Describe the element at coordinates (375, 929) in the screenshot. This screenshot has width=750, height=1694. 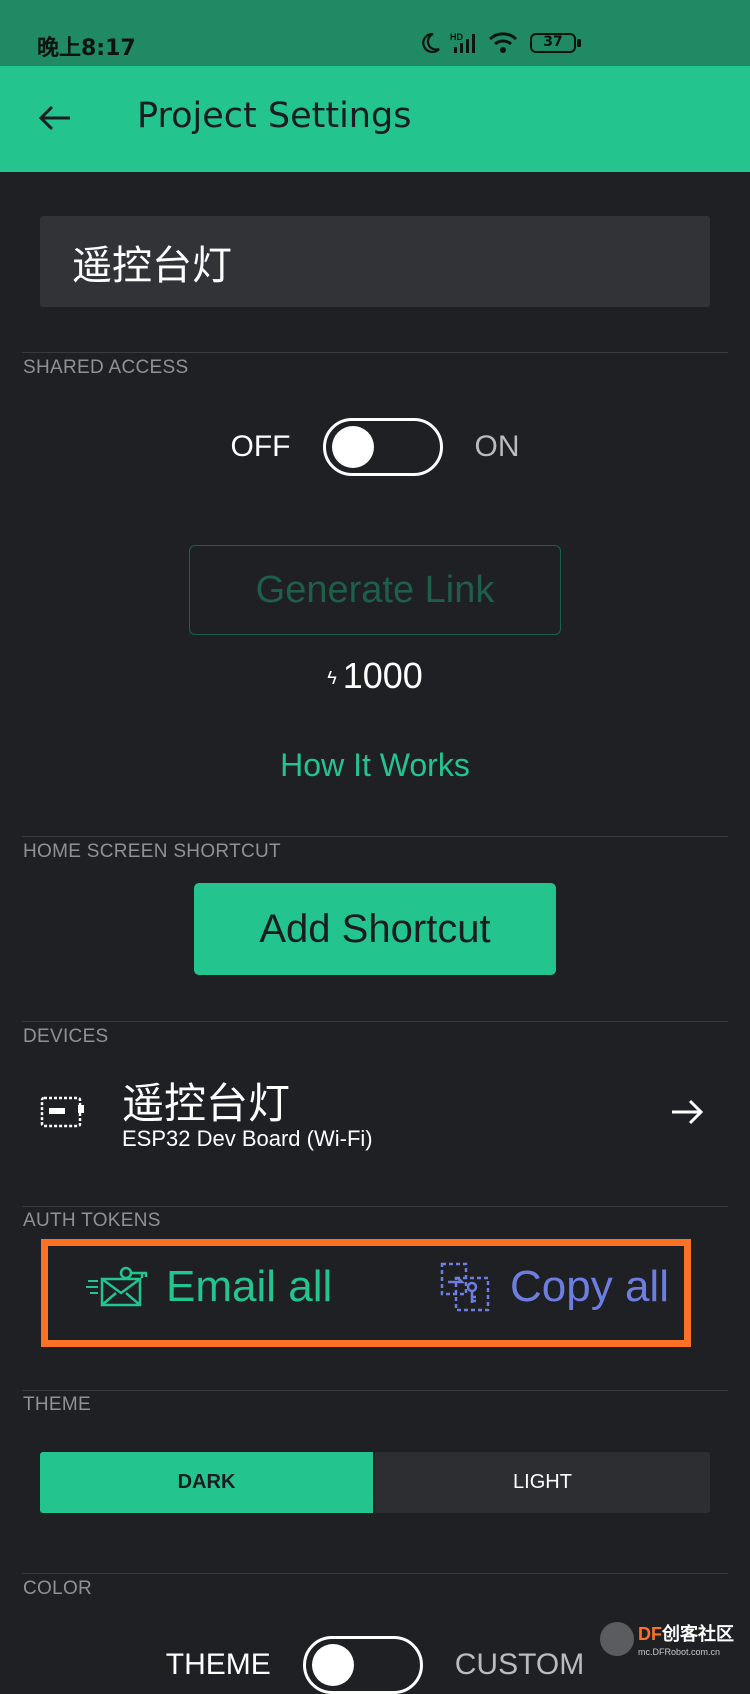
I see `add-shortcut-button: Add Shortcut` at that location.